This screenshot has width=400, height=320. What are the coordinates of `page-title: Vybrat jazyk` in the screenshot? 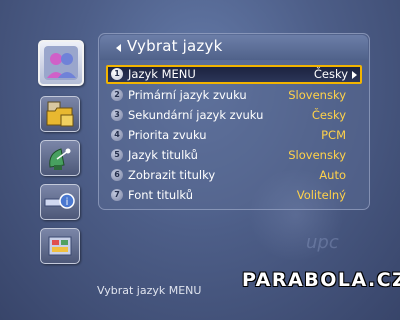 It's located at (175, 46).